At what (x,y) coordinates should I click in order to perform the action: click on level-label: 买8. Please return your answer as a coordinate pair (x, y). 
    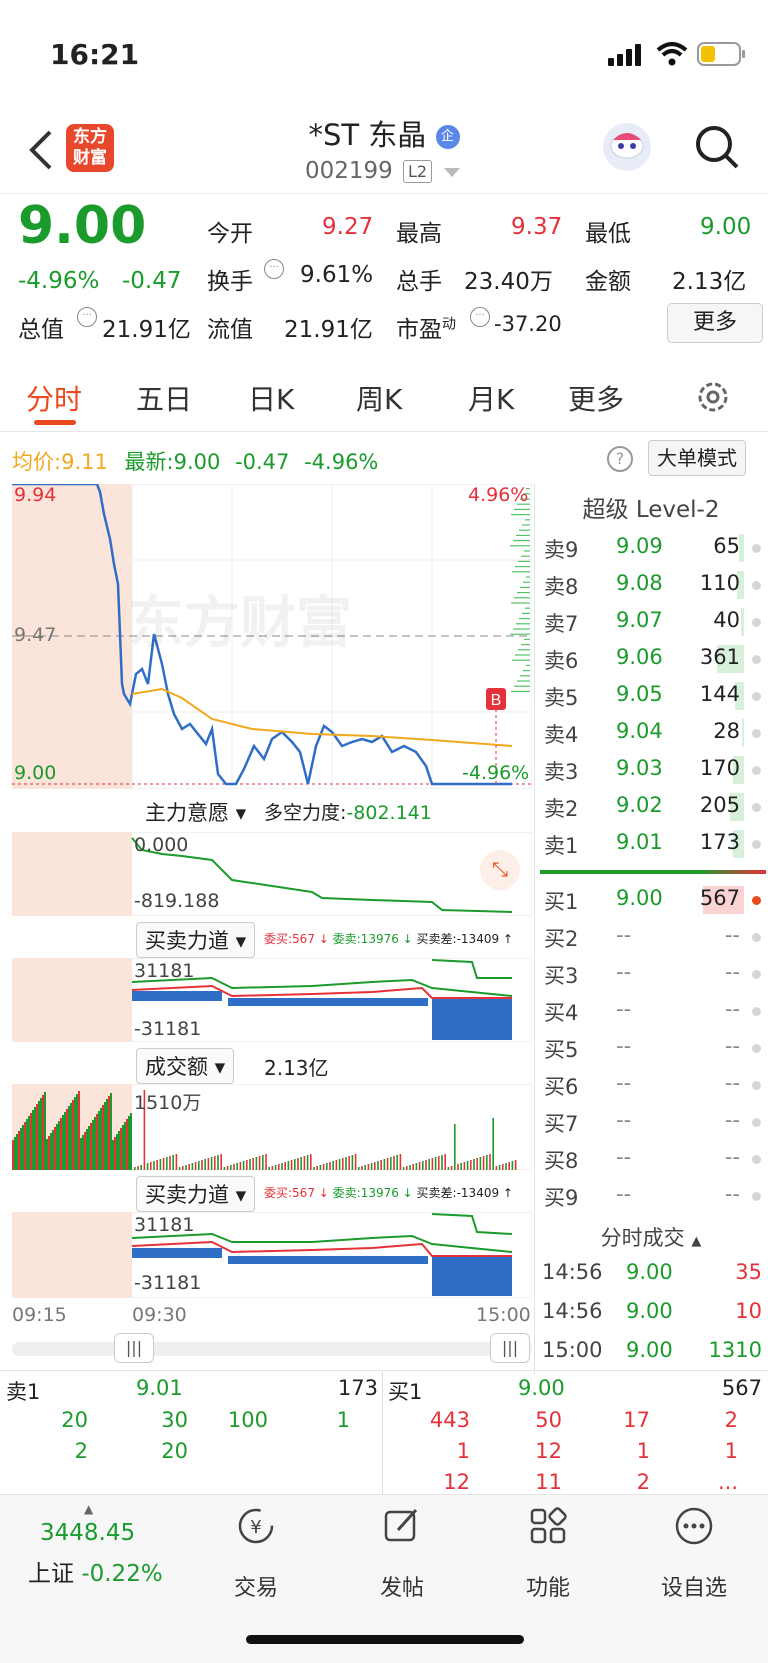
    Looking at the image, I should click on (561, 1161).